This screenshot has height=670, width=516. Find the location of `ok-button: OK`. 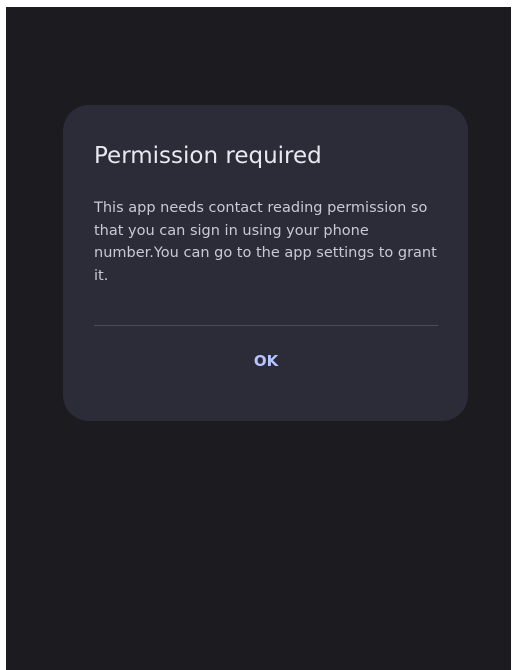

ok-button: OK is located at coordinates (266, 361).